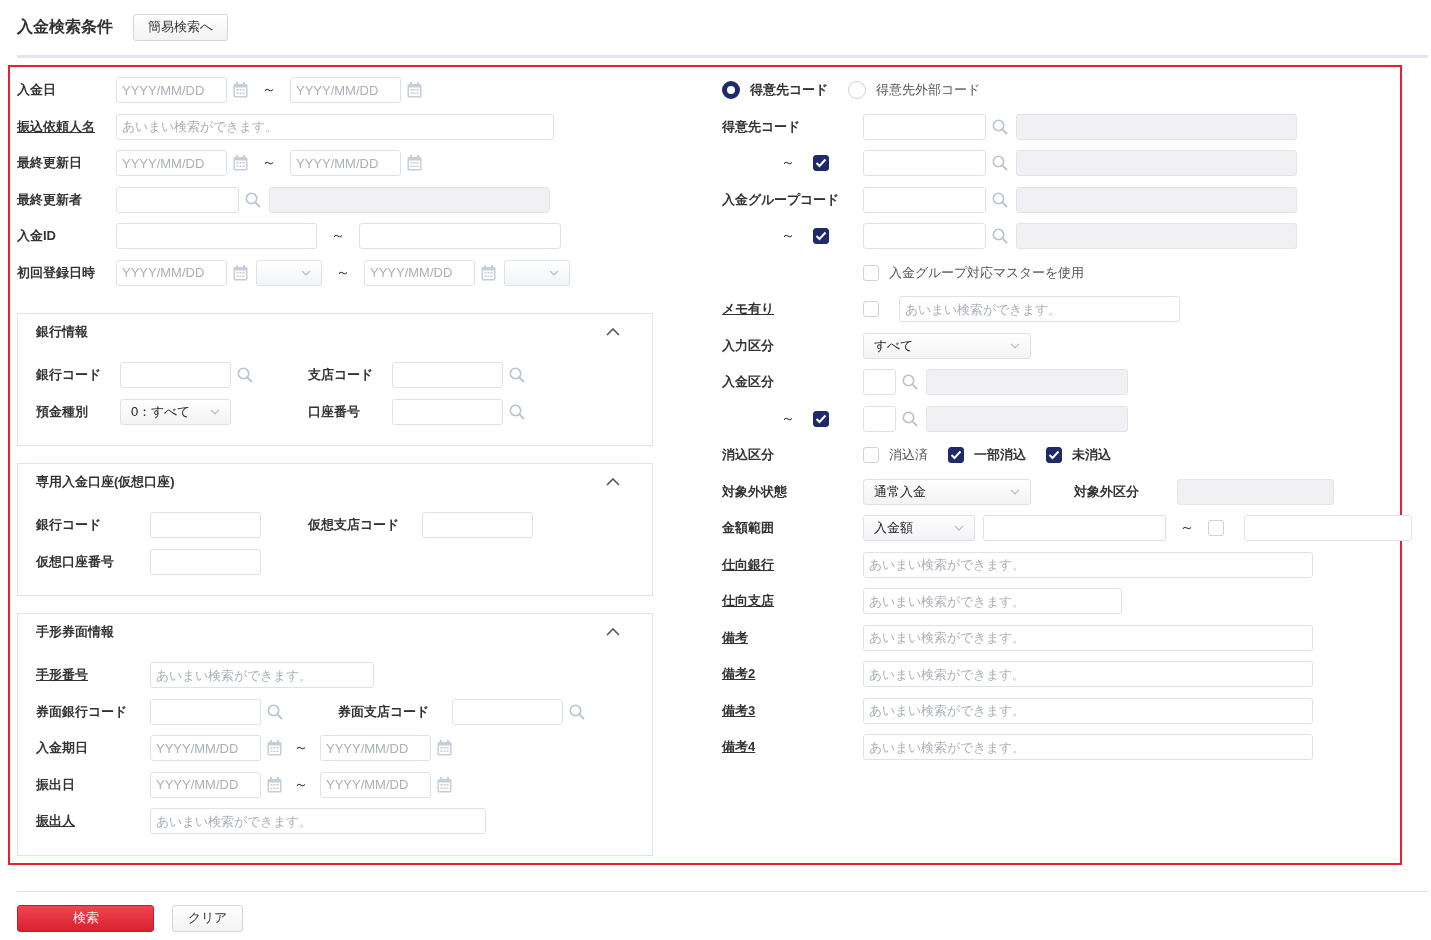 This screenshot has width=1431, height=940. What do you see at coordinates (919, 528) in the screenshot?
I see `dropdown: 入金額` at bounding box center [919, 528].